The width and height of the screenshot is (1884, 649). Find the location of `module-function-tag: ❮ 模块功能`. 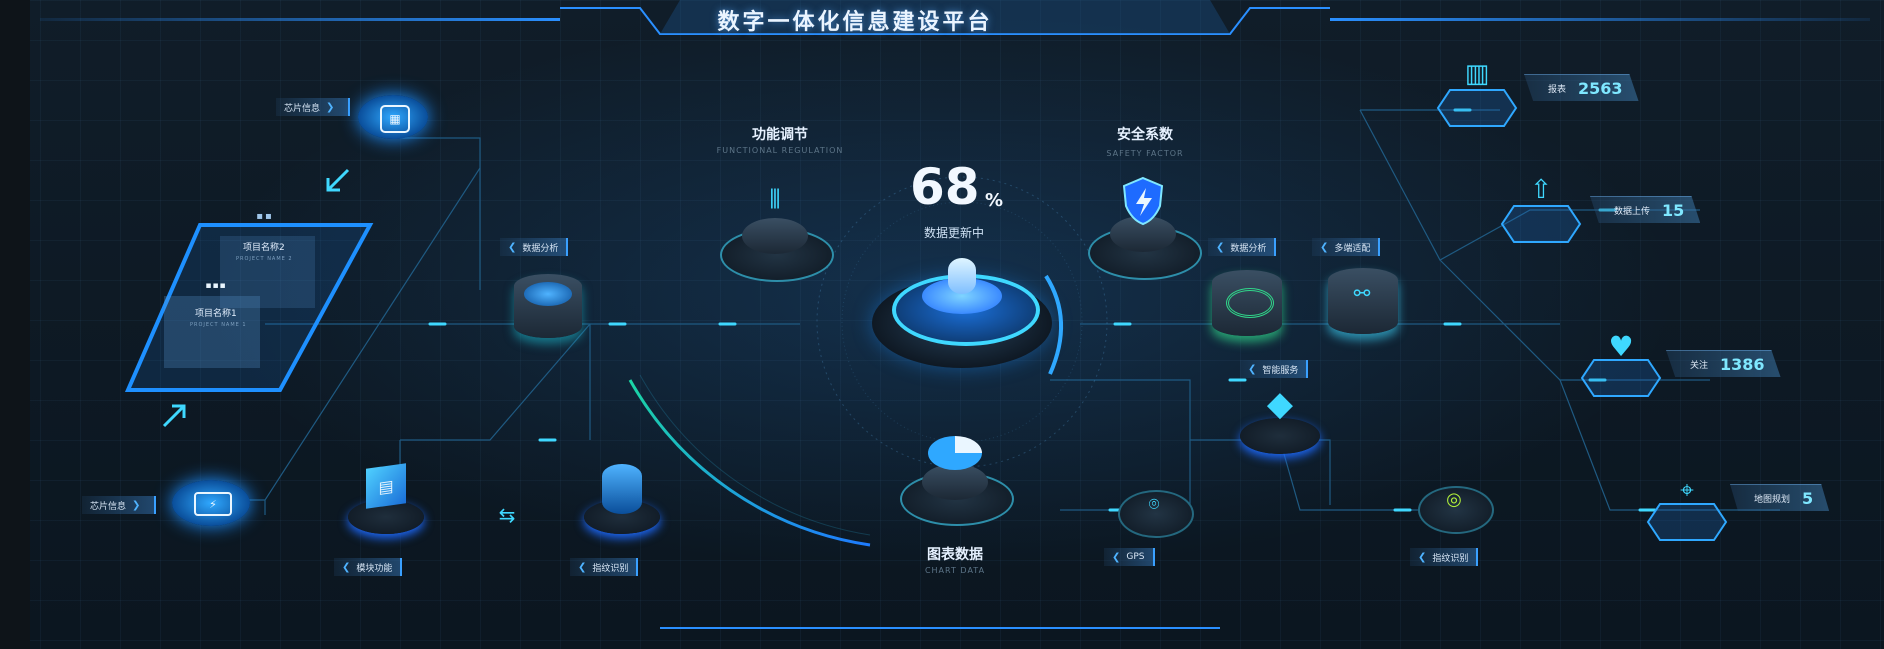

module-function-tag: ❮ 模块功能 is located at coordinates (368, 567).